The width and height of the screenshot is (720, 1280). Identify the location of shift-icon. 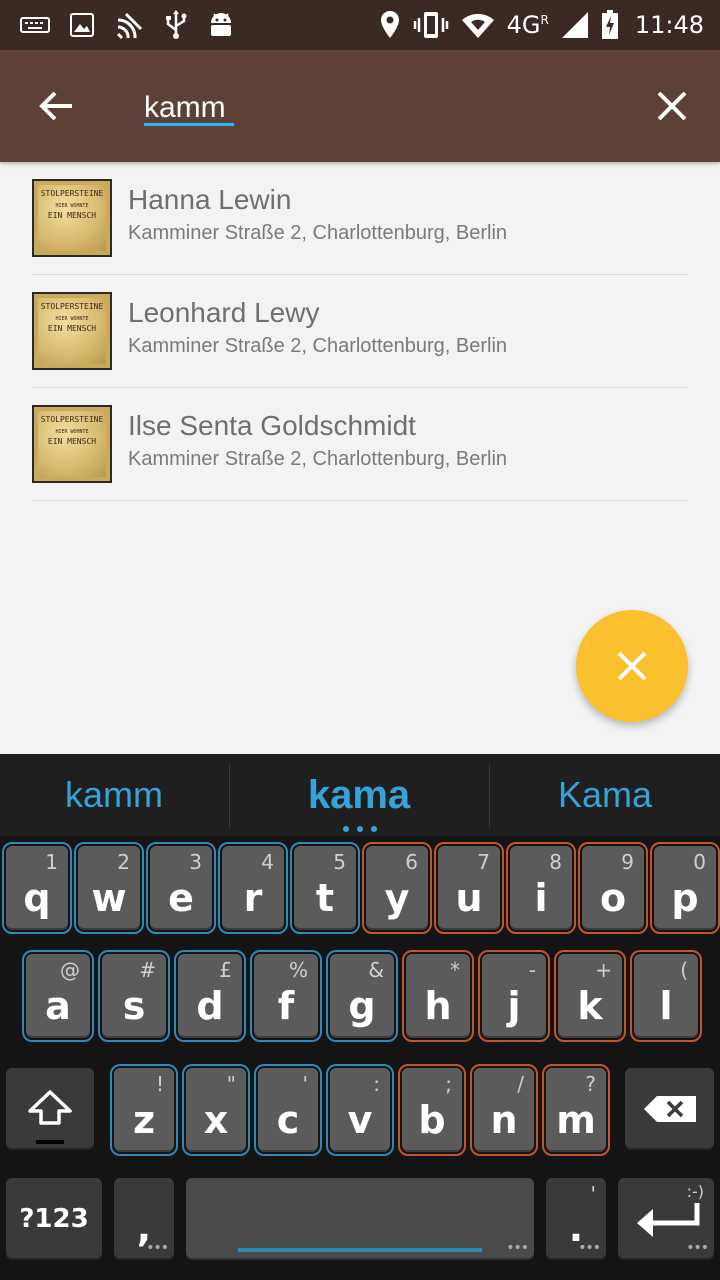
(50, 1107).